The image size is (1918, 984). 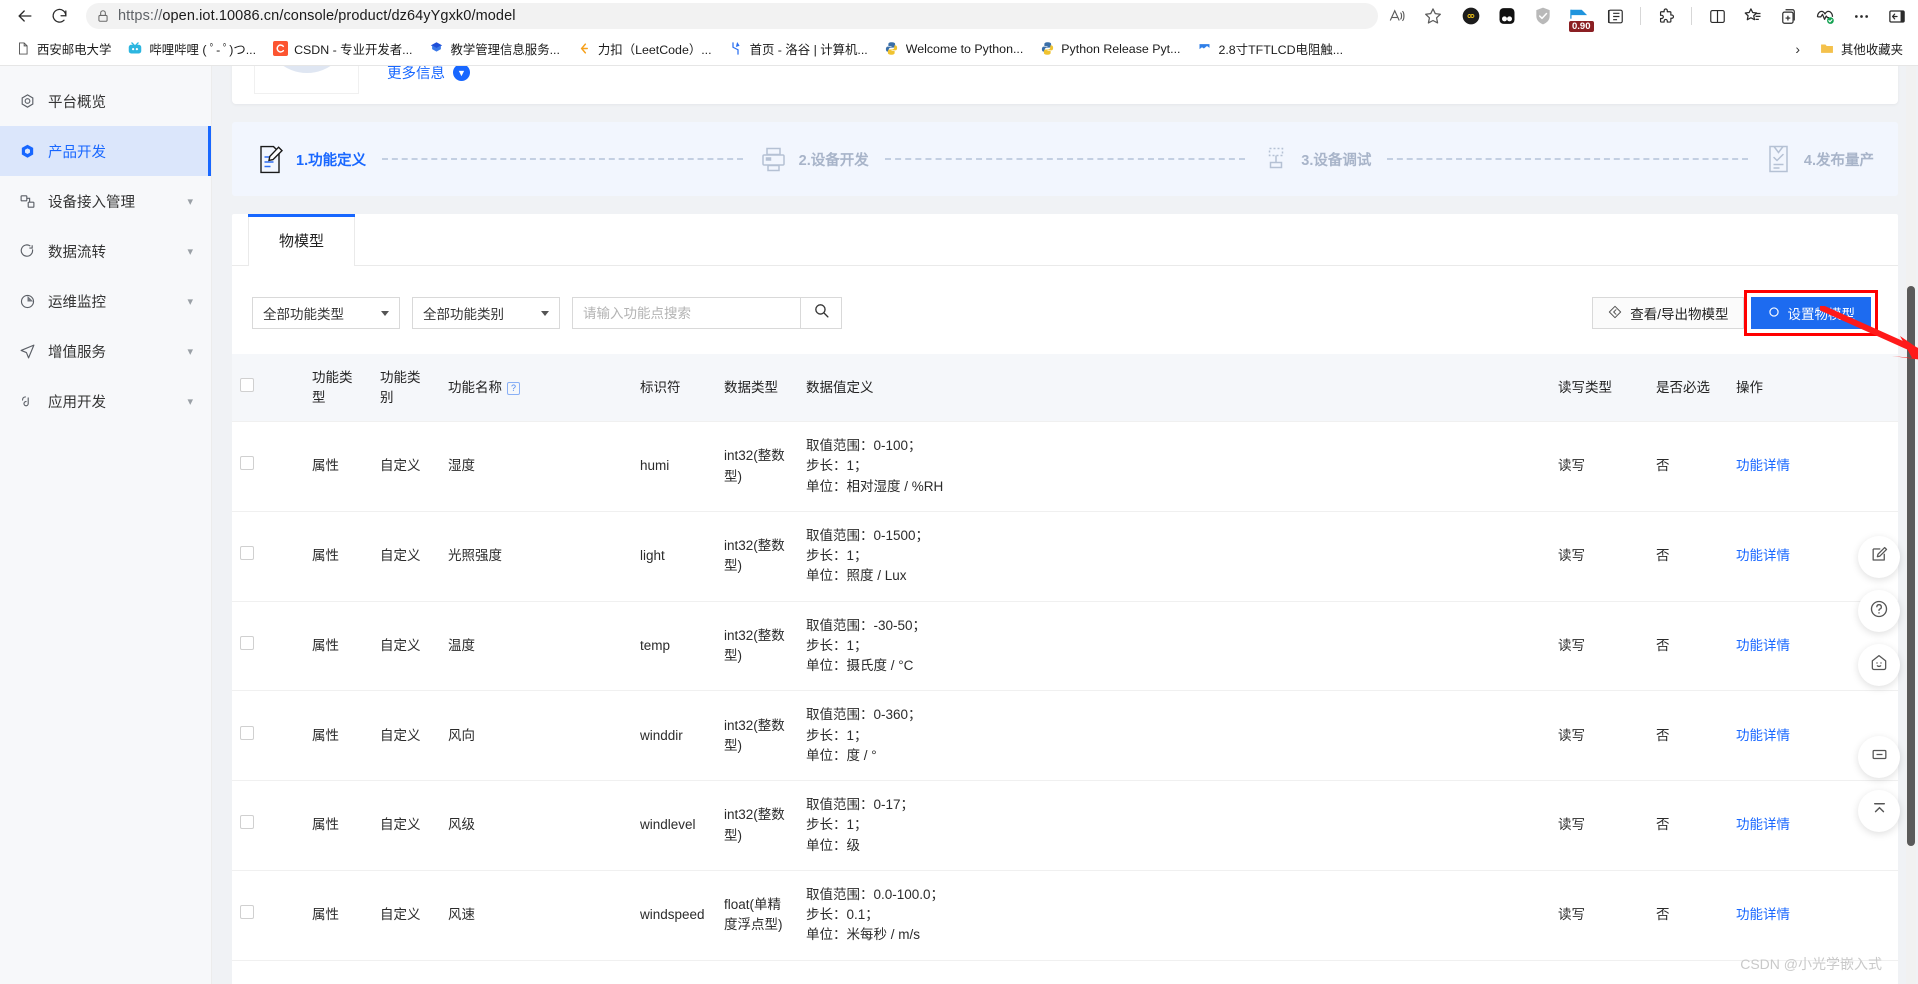 I want to click on add-favorite-icon, so click(x=1789, y=16).